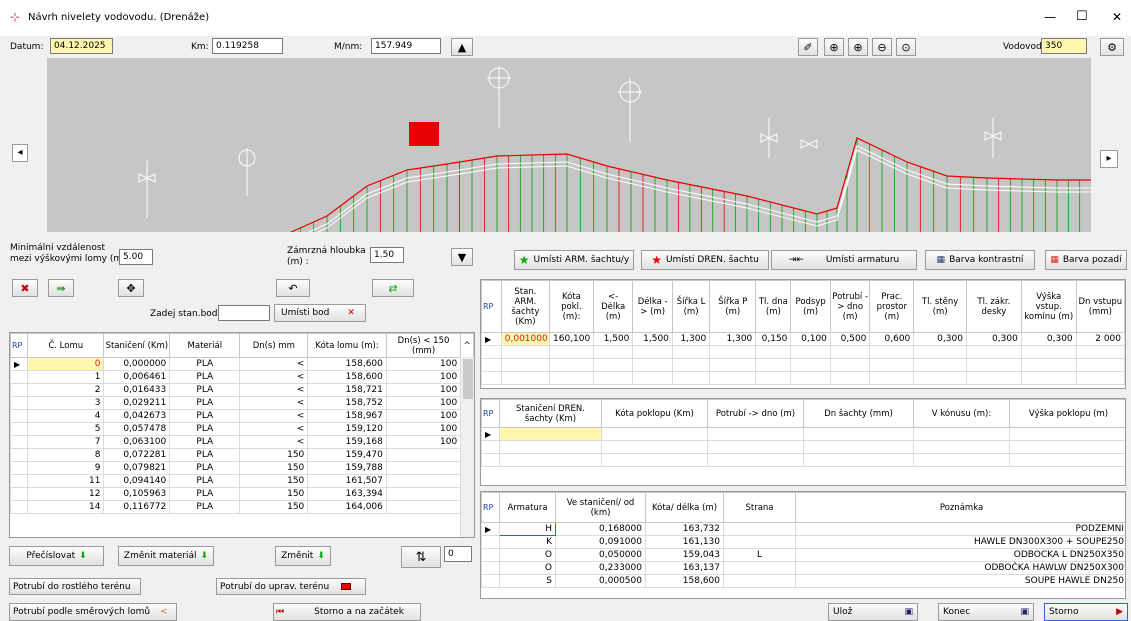 This screenshot has height=621, width=1131. What do you see at coordinates (1082, 16) in the screenshot?
I see `maximize-button: ☐` at bounding box center [1082, 16].